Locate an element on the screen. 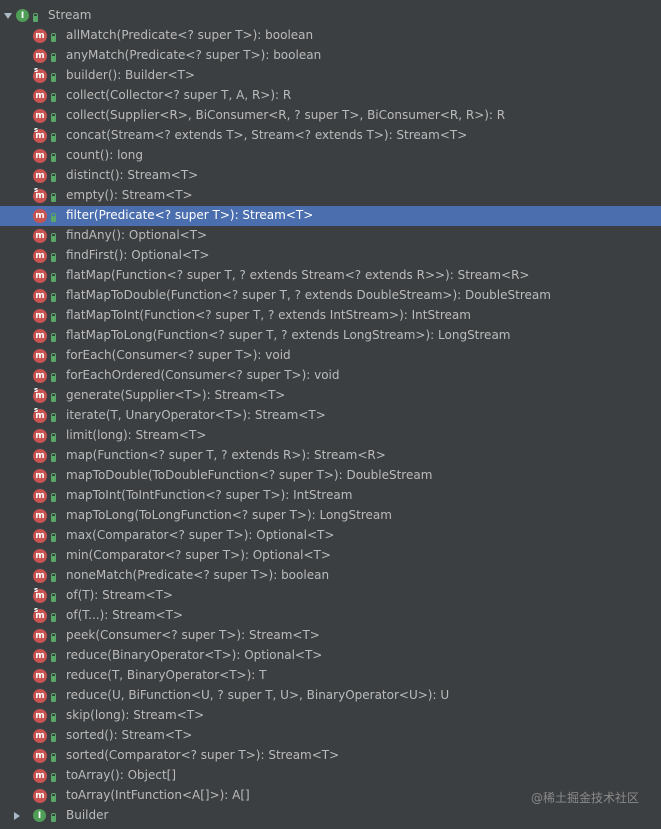  tree-node-root: I Stream is located at coordinates (330, 16).